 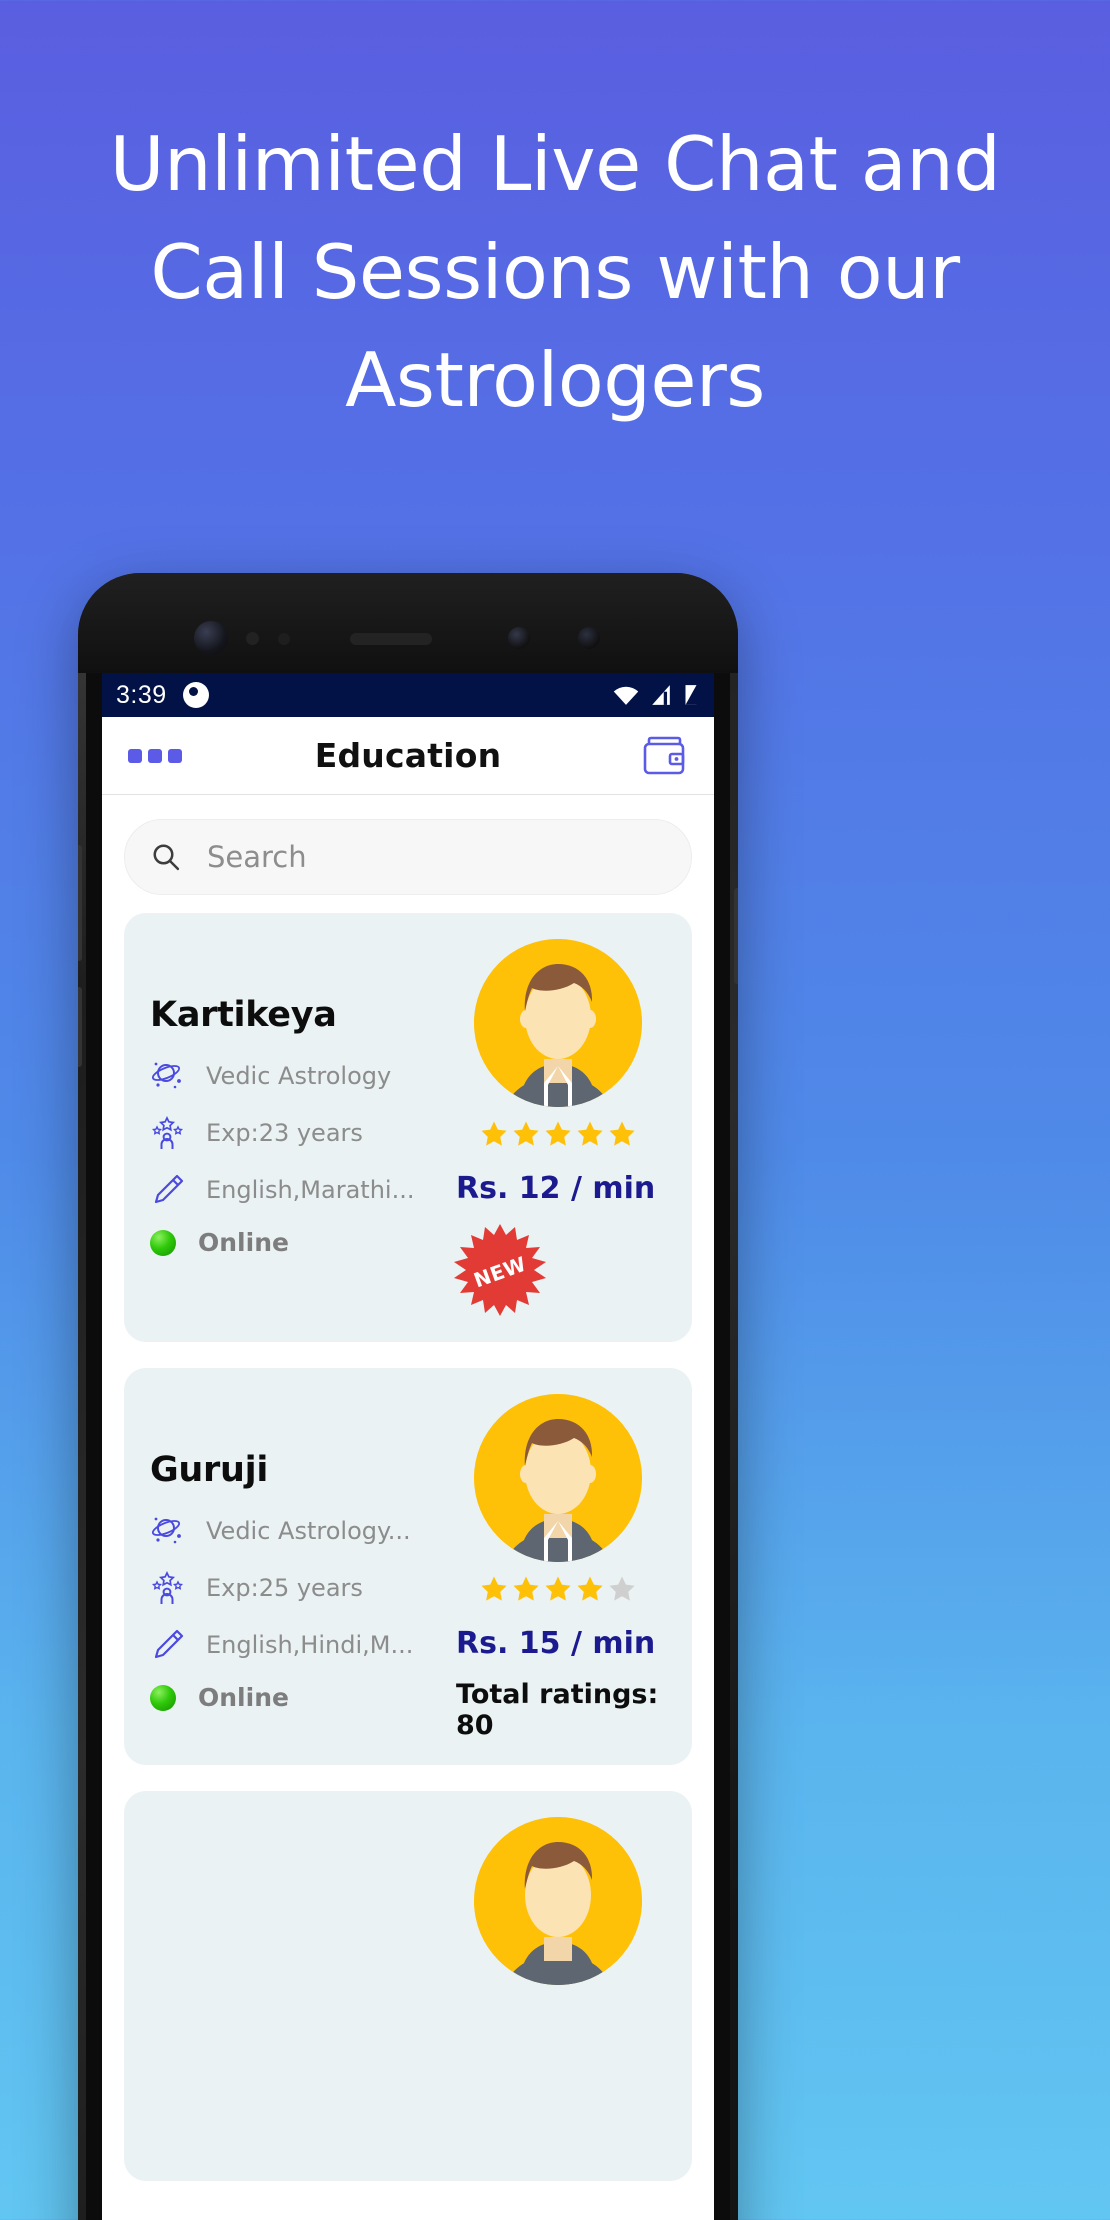 What do you see at coordinates (80, 1027) in the screenshot?
I see `volume-down-button` at bounding box center [80, 1027].